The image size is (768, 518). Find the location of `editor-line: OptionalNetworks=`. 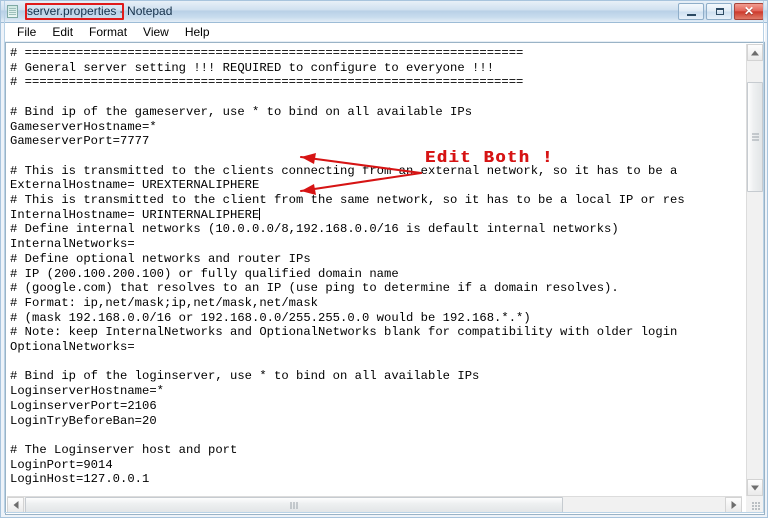

editor-line: OptionalNetworks= is located at coordinates (72, 347).